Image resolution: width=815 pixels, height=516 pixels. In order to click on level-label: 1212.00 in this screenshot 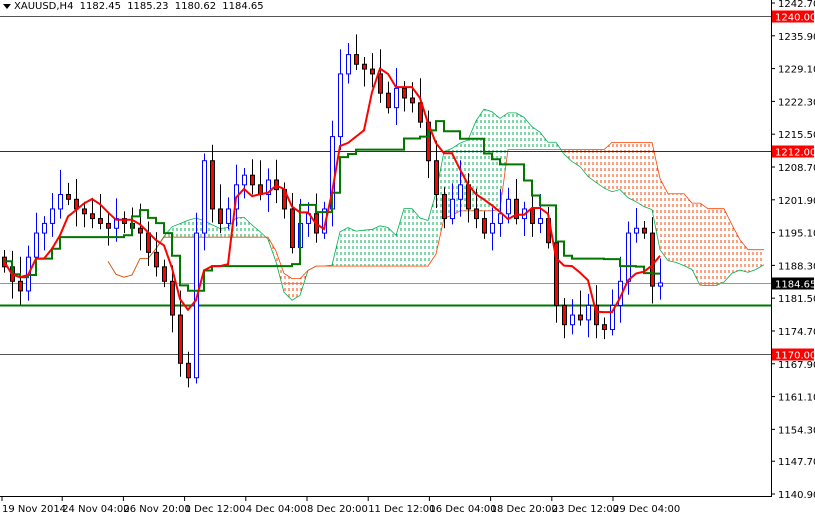, I will do `click(795, 153)`.